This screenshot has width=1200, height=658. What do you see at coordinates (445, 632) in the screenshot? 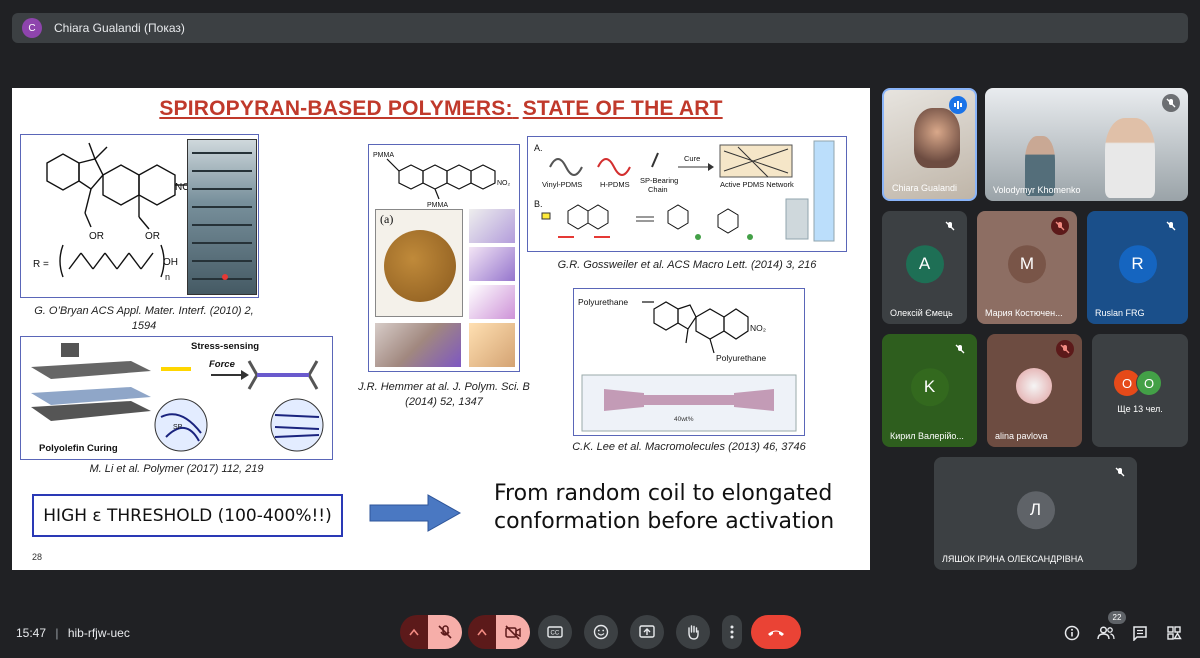
I see `mic-toggle-button` at bounding box center [445, 632].